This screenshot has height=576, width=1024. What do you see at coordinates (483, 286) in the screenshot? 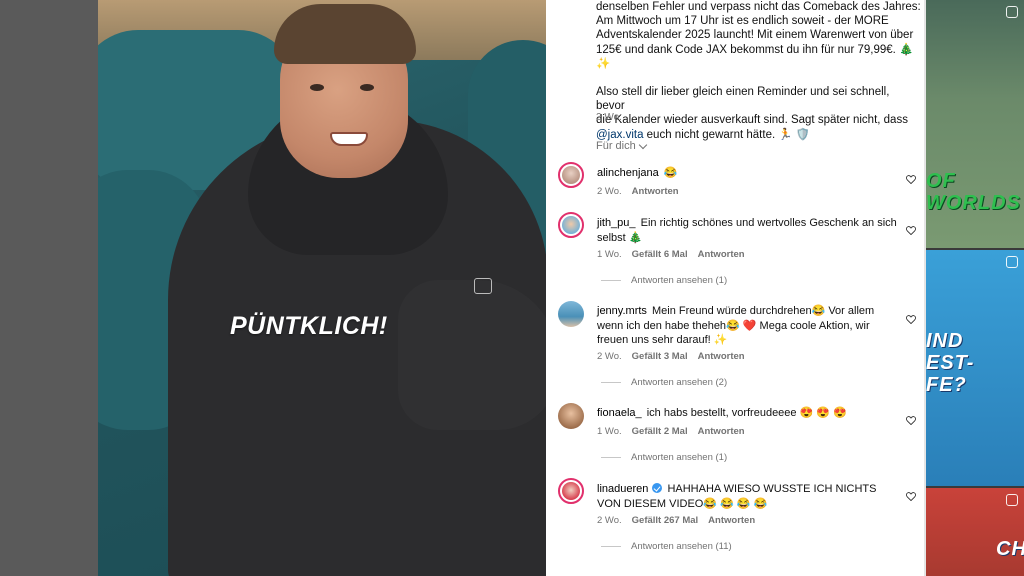
I see `hoodie-logo` at bounding box center [483, 286].